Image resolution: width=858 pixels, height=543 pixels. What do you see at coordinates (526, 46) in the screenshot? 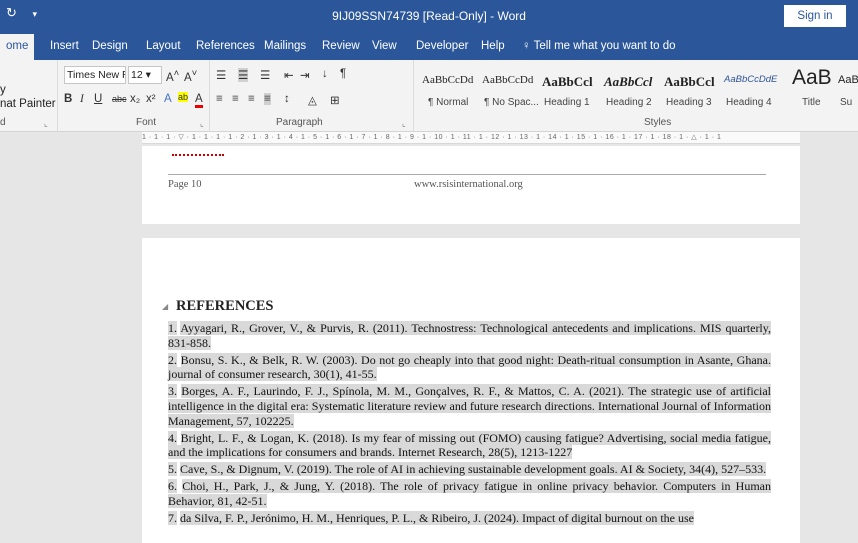
I see `lightbulb-icon: ♀` at bounding box center [526, 46].